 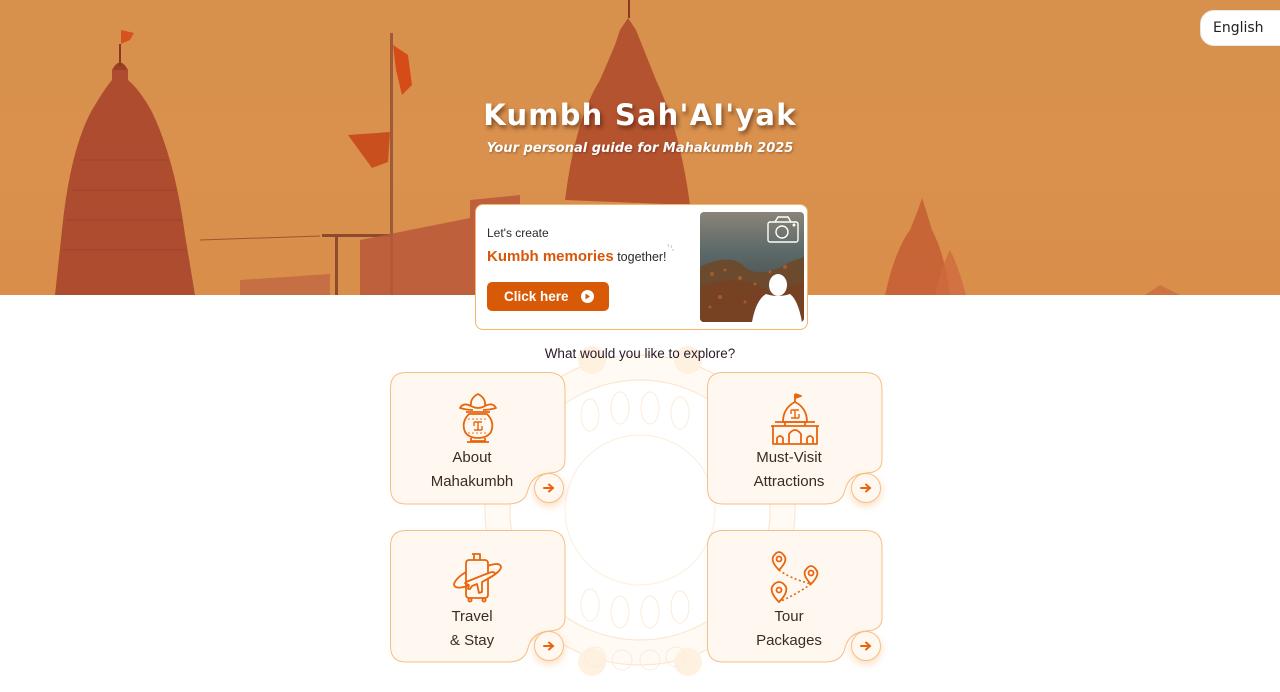 I want to click on play-icon, so click(x=587, y=296).